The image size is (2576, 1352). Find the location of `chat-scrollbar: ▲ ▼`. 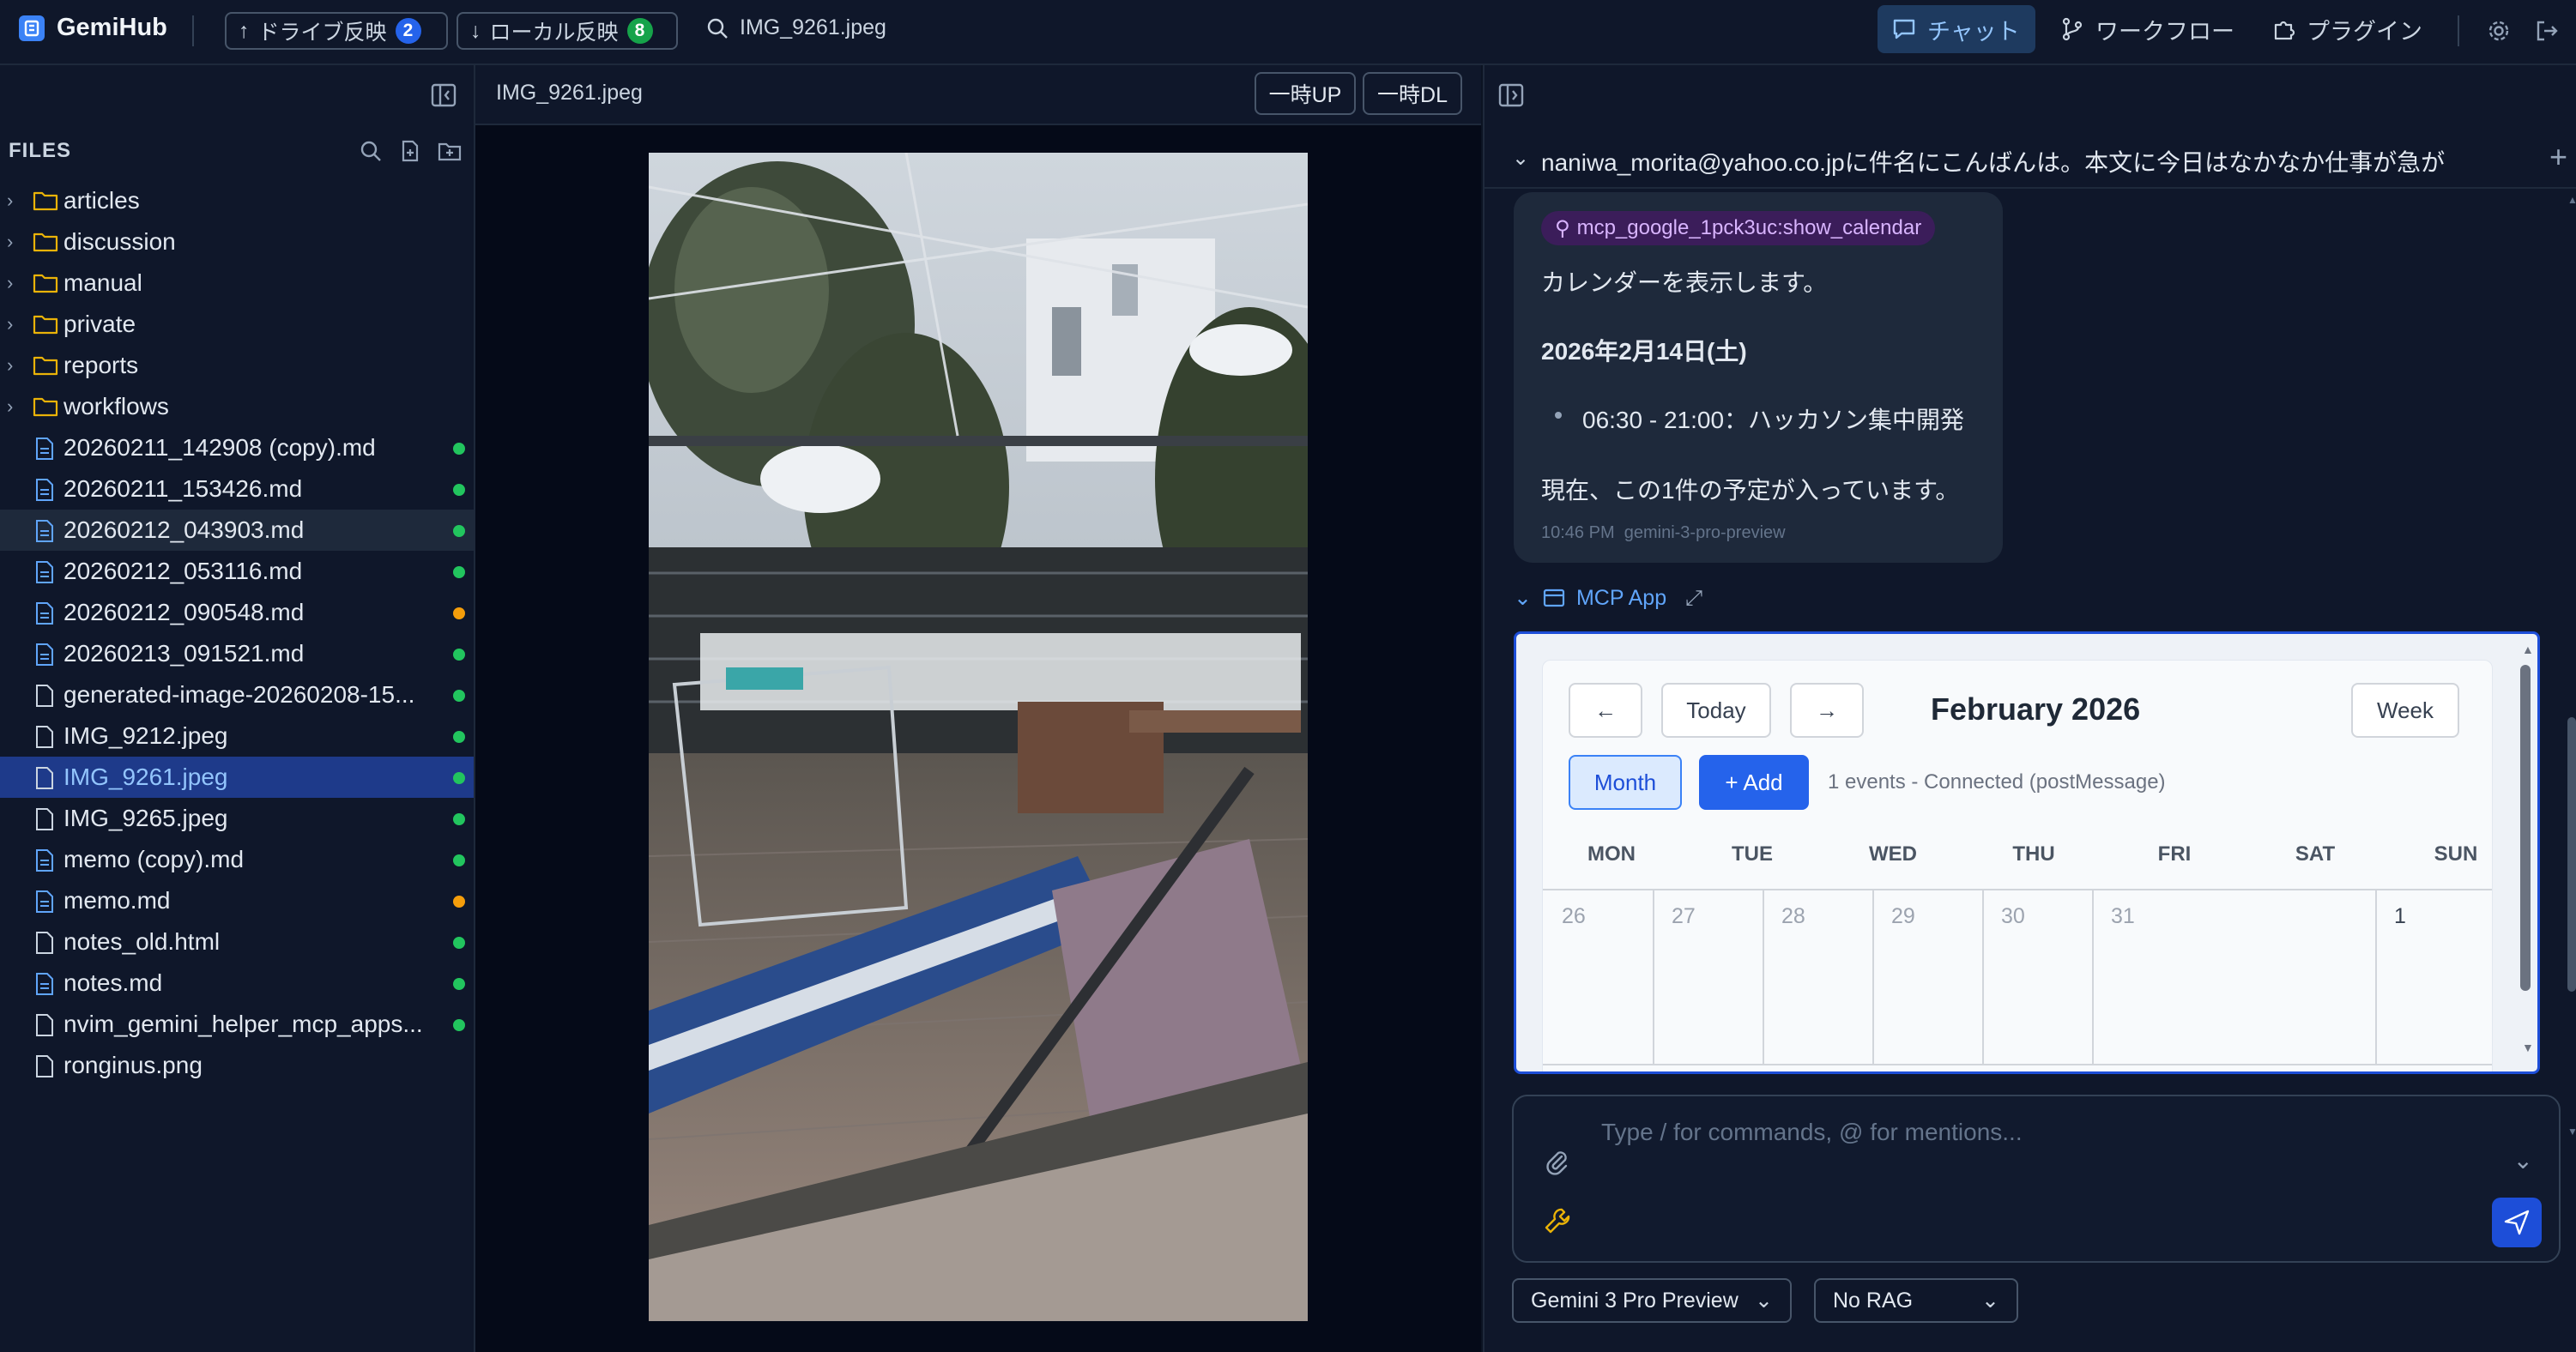

chat-scrollbar: ▲ ▼ is located at coordinates (2571, 666).